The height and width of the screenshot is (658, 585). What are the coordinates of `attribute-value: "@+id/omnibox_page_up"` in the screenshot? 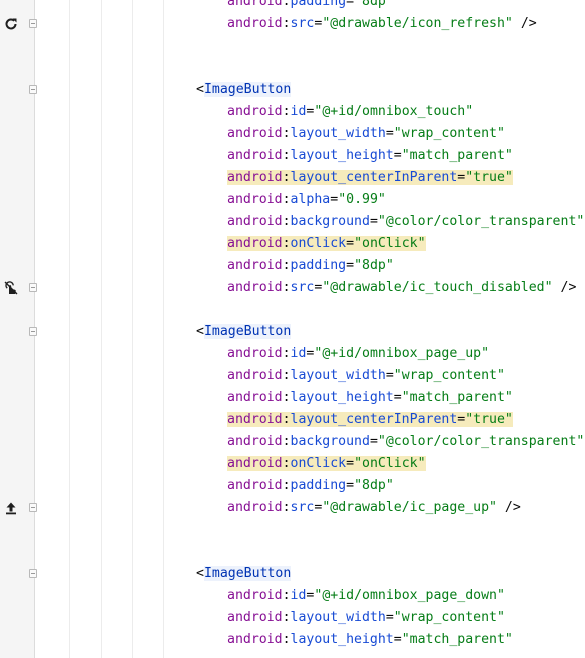 It's located at (402, 353).